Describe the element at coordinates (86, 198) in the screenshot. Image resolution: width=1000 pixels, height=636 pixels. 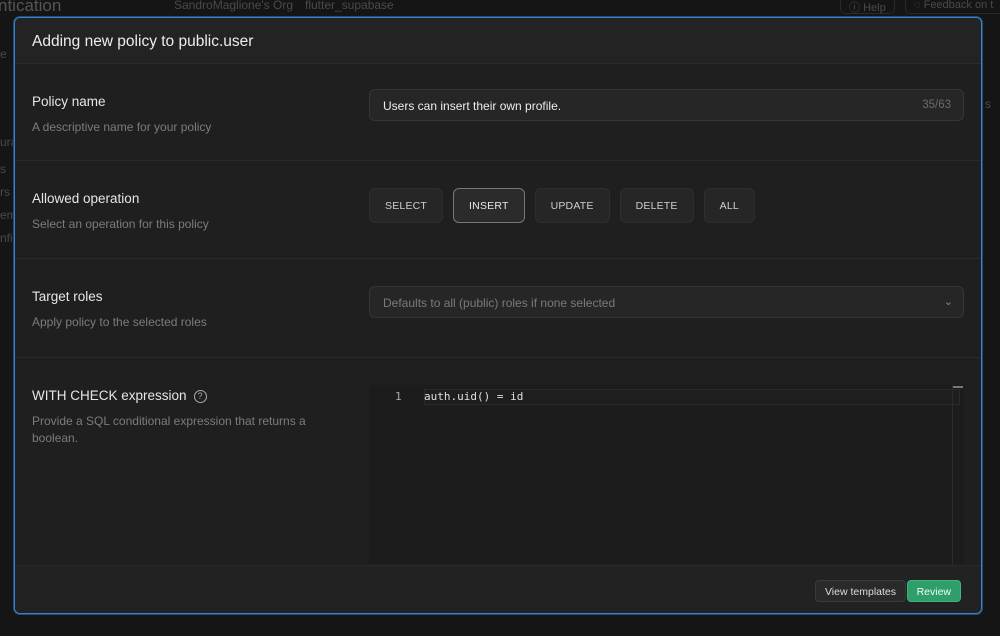
I see `operation-label: Allowed operation` at that location.